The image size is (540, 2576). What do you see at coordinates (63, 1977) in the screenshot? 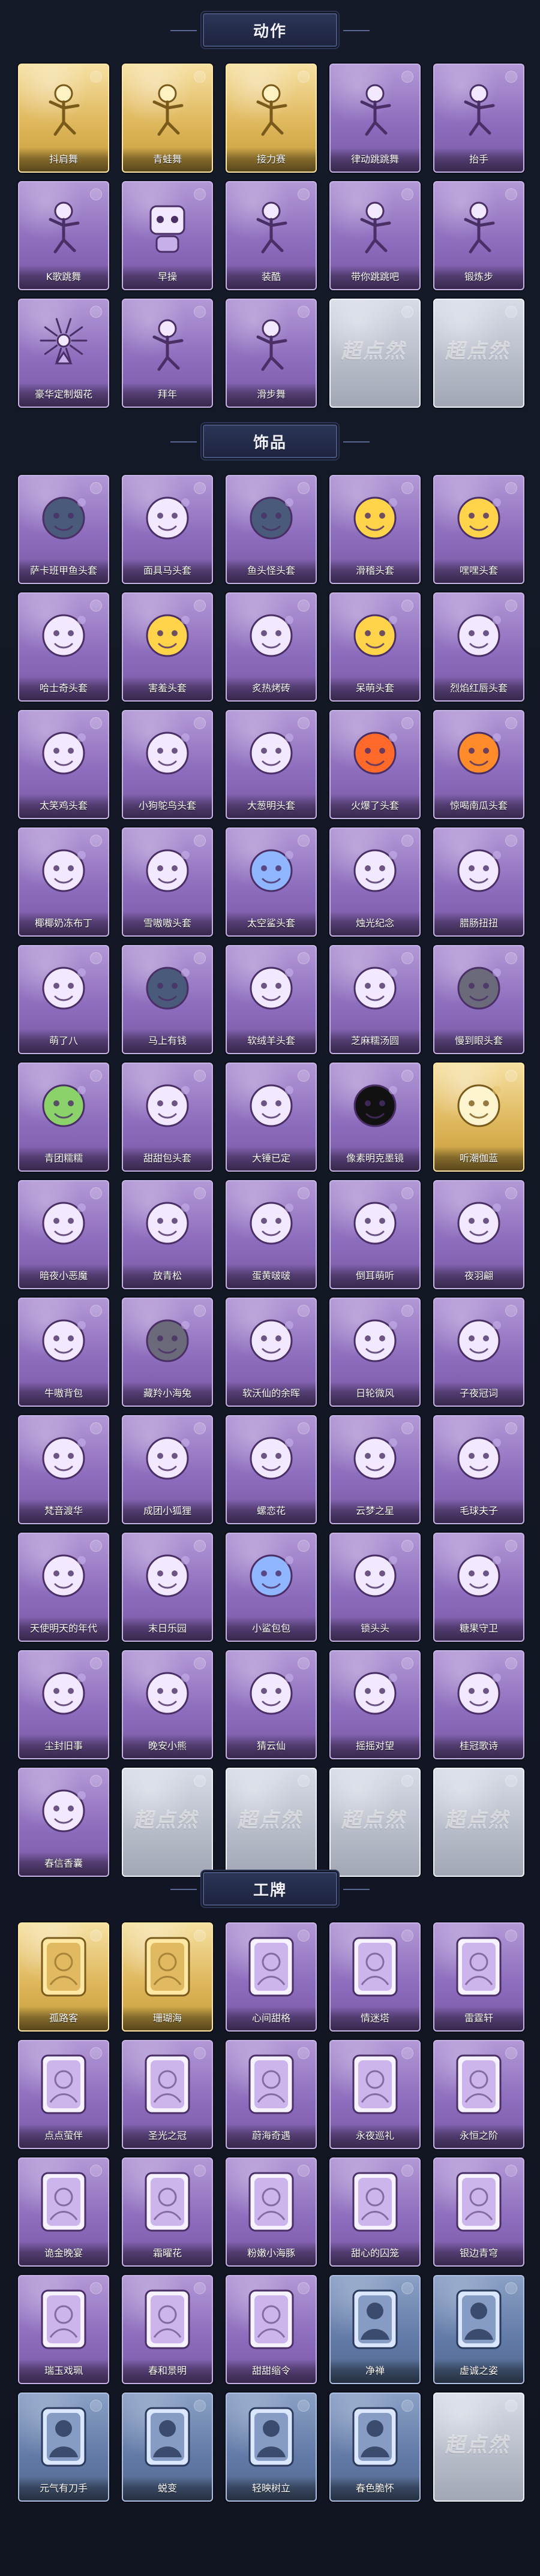
I see `item-card: 孤路客` at bounding box center [63, 1977].